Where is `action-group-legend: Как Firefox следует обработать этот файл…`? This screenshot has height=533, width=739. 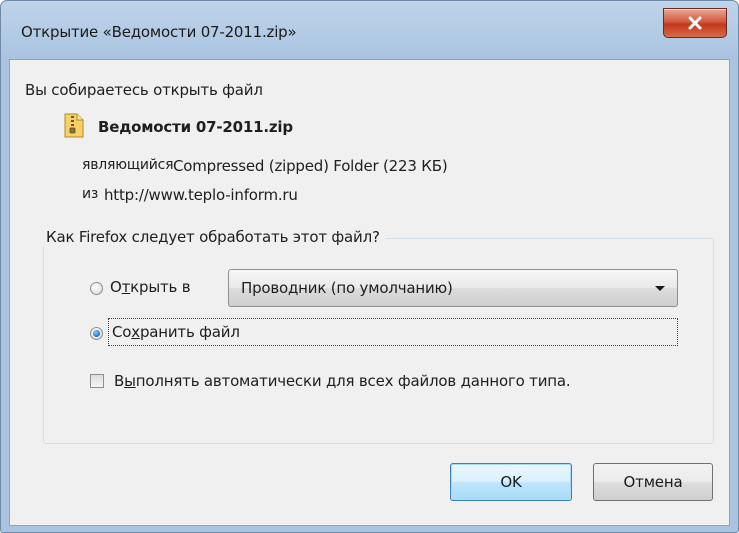 action-group-legend: Как Firefox следует обработать этот файл… is located at coordinates (213, 237).